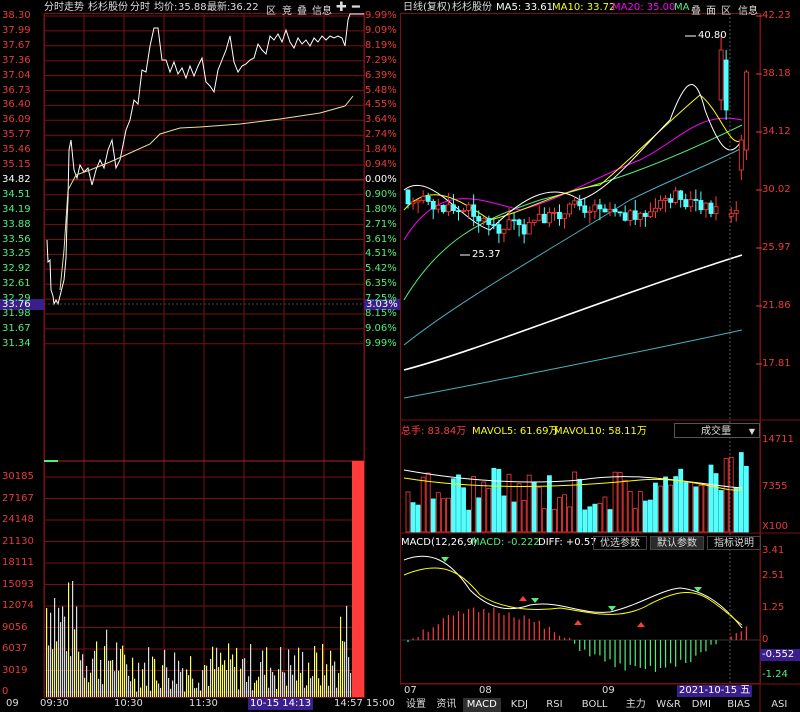 The width and height of the screenshot is (800, 712). What do you see at coordinates (748, 9) in the screenshot?
I see `daily-info-button: 信息` at bounding box center [748, 9].